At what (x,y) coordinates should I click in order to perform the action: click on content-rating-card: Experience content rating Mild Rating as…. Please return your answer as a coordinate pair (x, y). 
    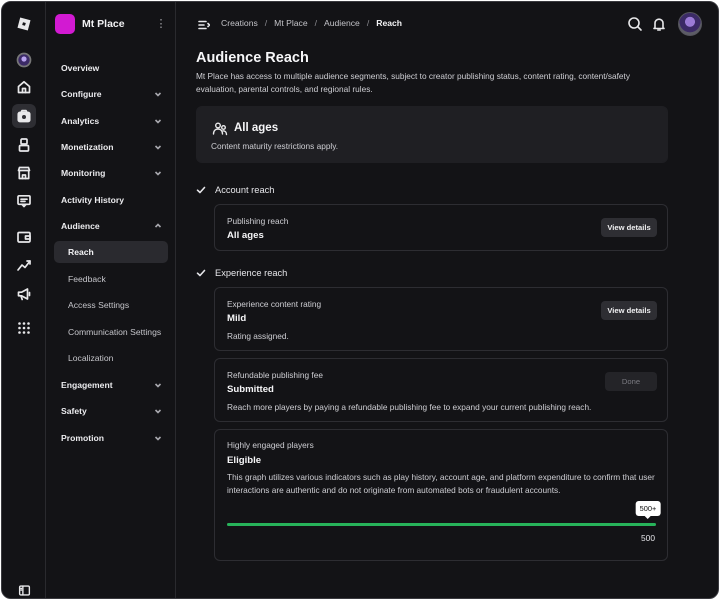
    Looking at the image, I should click on (441, 319).